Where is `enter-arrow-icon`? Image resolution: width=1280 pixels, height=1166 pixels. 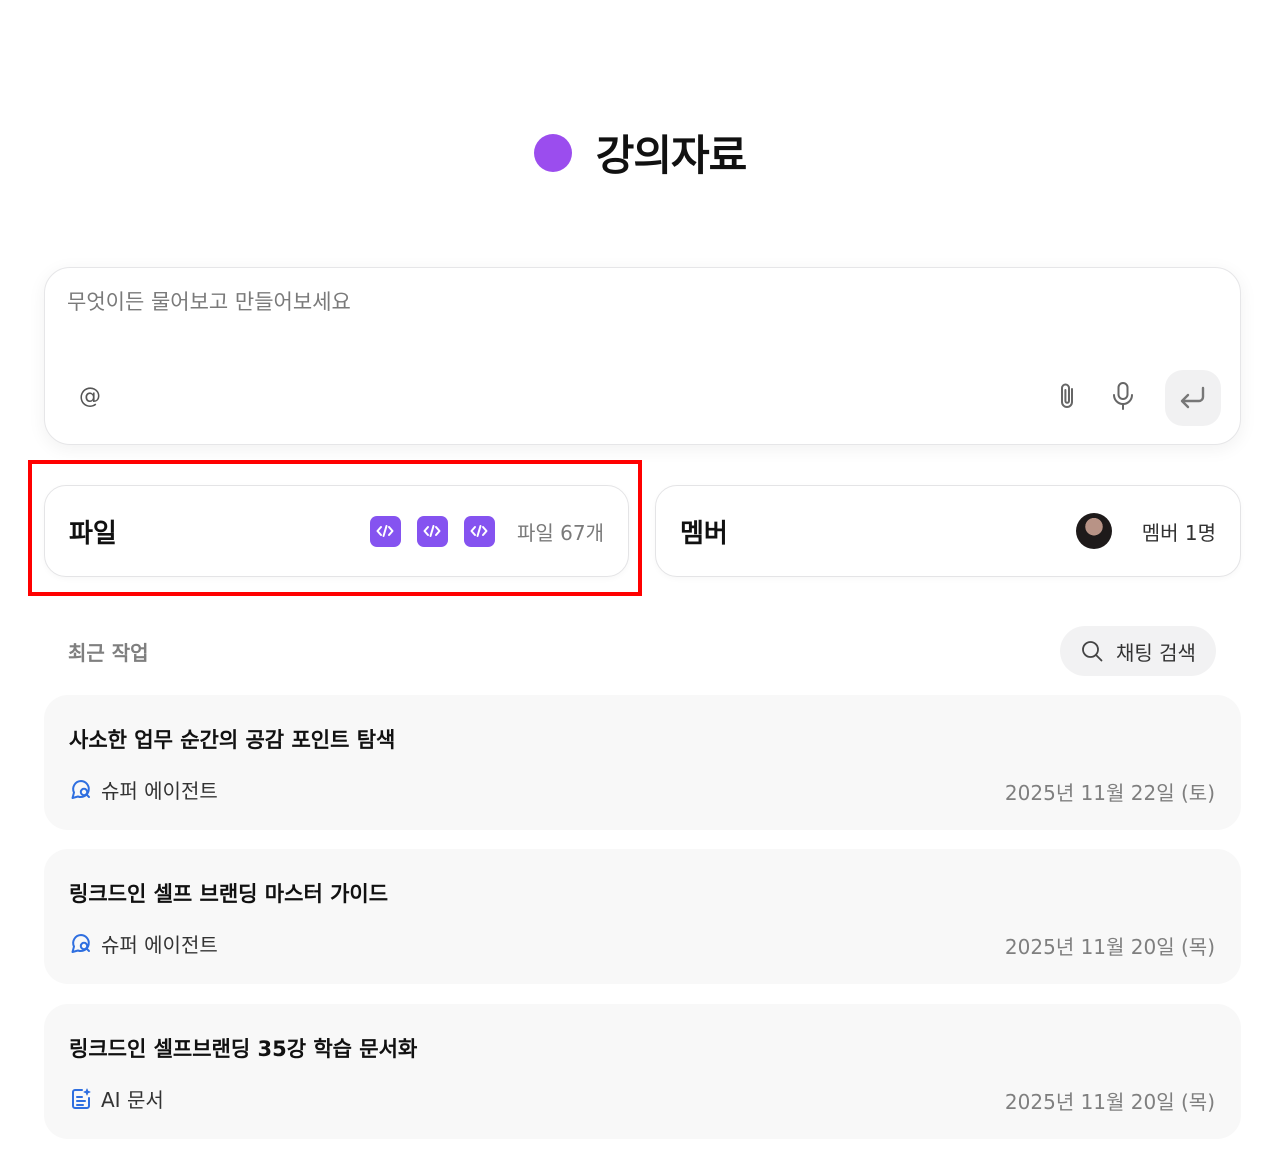 enter-arrow-icon is located at coordinates (1192, 397).